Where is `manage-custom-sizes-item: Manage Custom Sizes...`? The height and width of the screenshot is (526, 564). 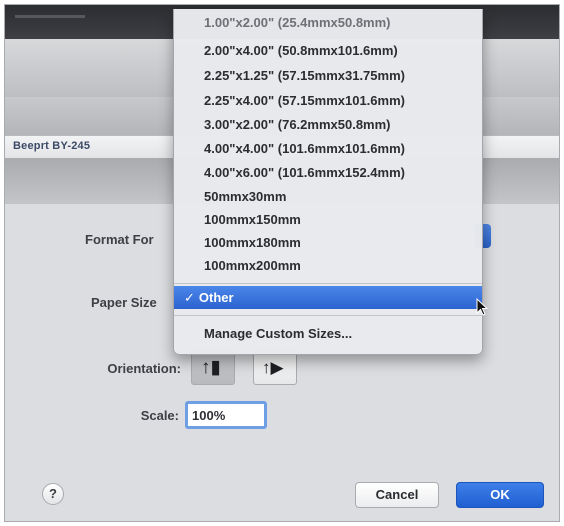 manage-custom-sizes-item: Manage Custom Sizes... is located at coordinates (328, 333).